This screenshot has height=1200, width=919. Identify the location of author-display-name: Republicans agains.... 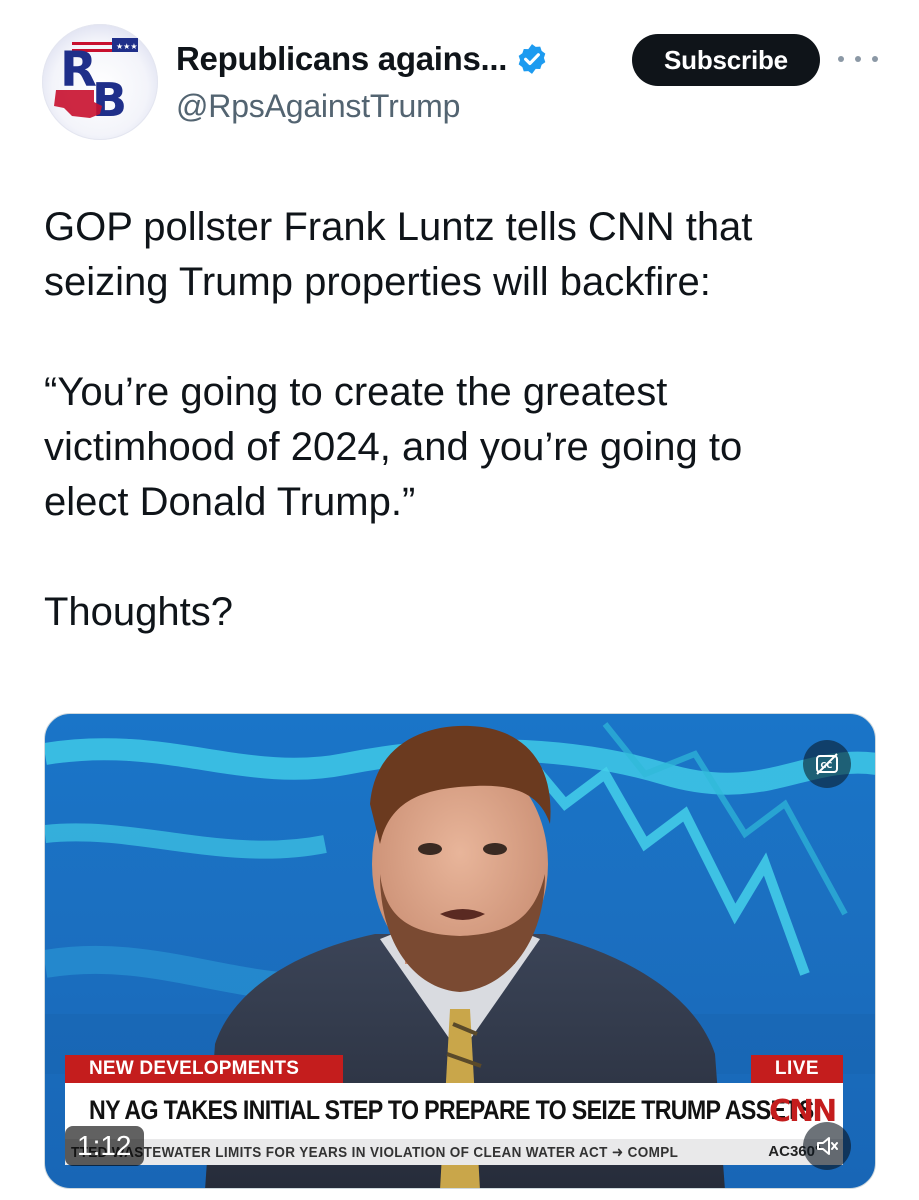
(341, 59).